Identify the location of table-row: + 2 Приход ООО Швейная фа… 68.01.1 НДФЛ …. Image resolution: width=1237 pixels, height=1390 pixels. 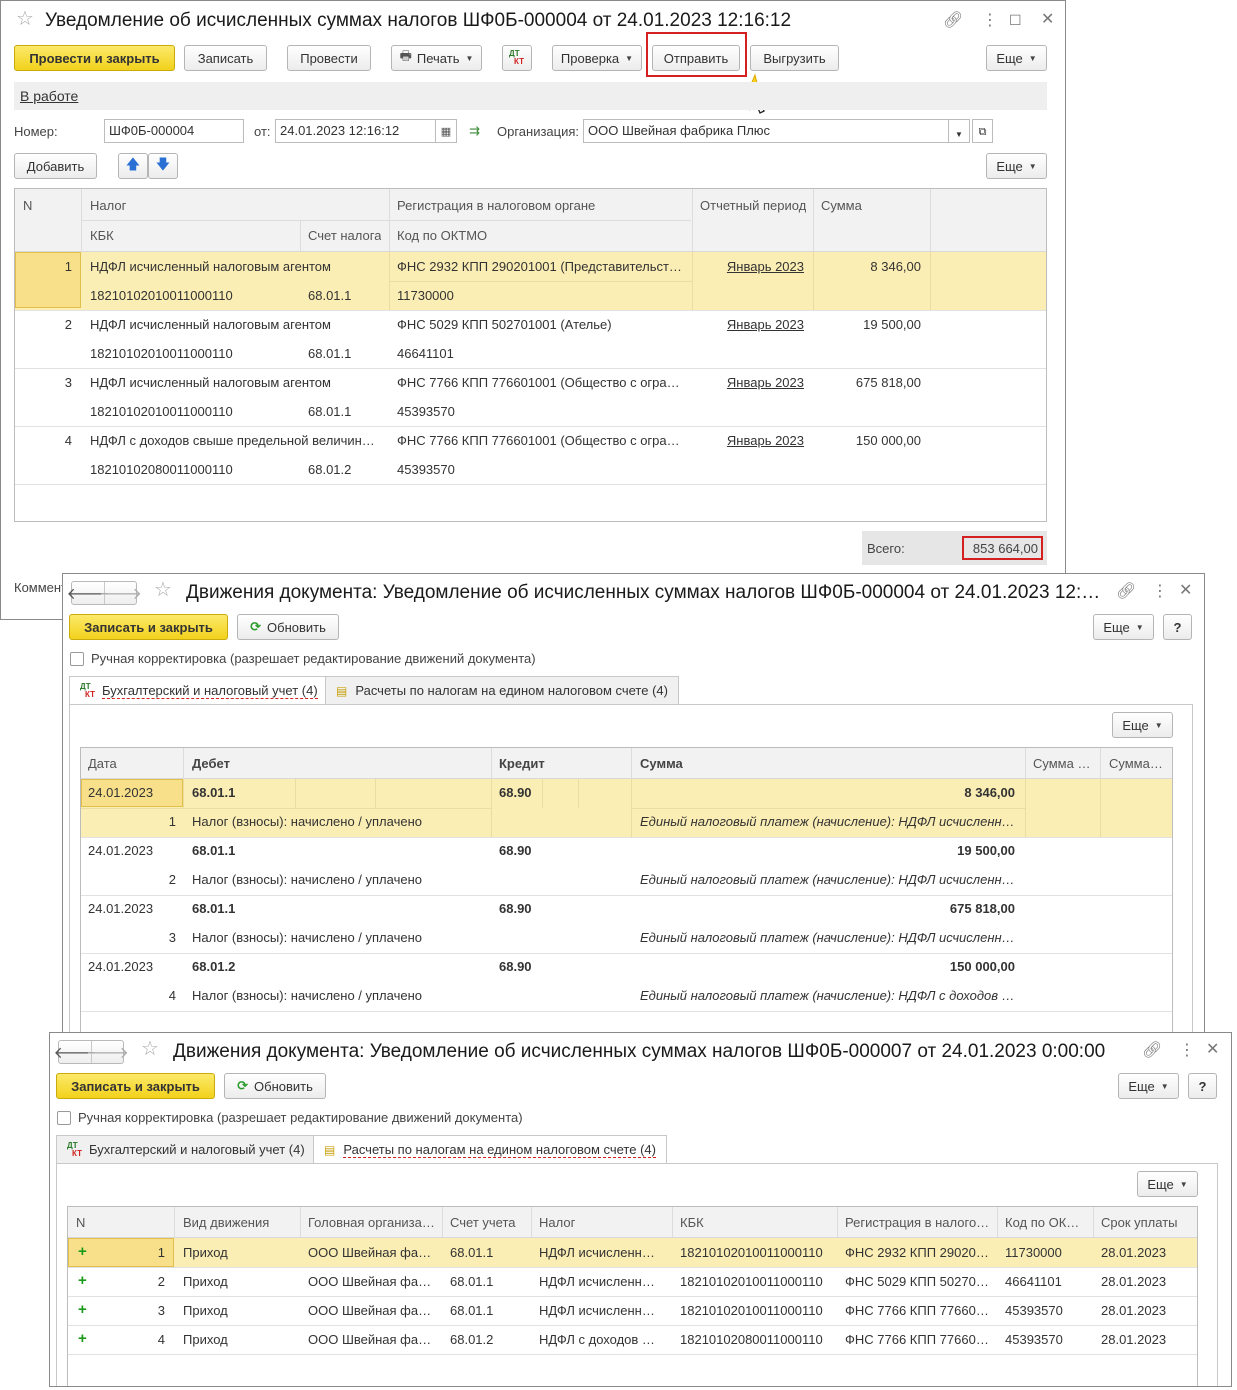
(632, 1281).